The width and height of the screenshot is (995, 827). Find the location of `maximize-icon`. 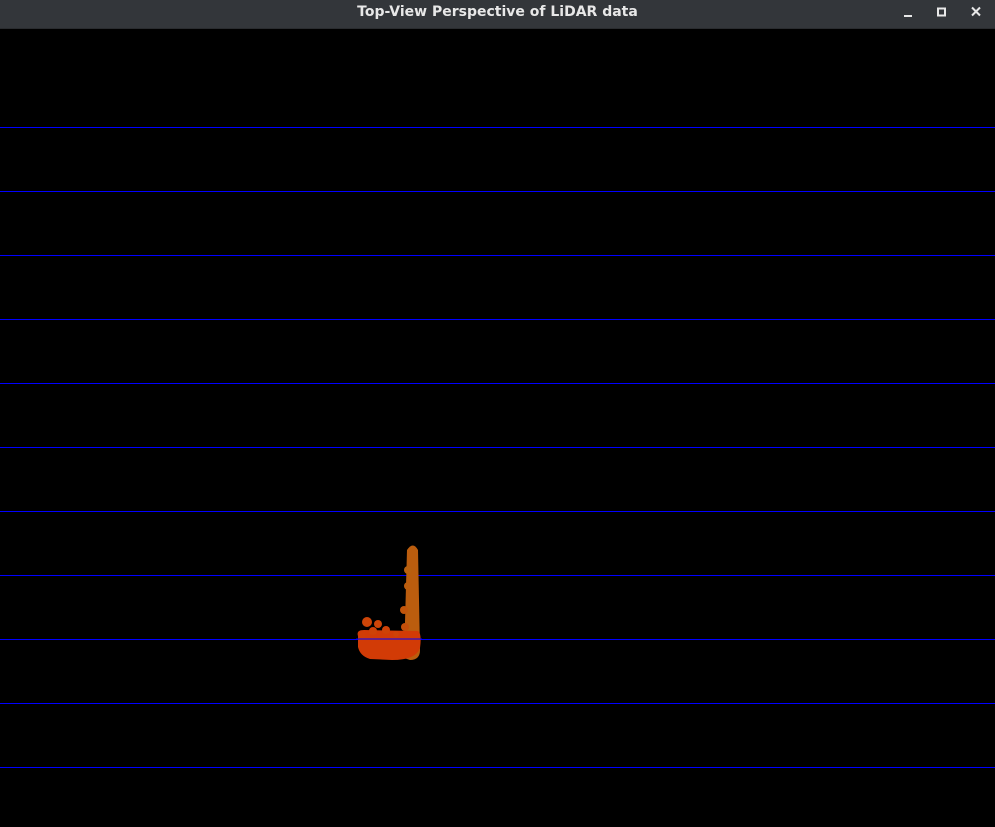

maximize-icon is located at coordinates (941, 12).